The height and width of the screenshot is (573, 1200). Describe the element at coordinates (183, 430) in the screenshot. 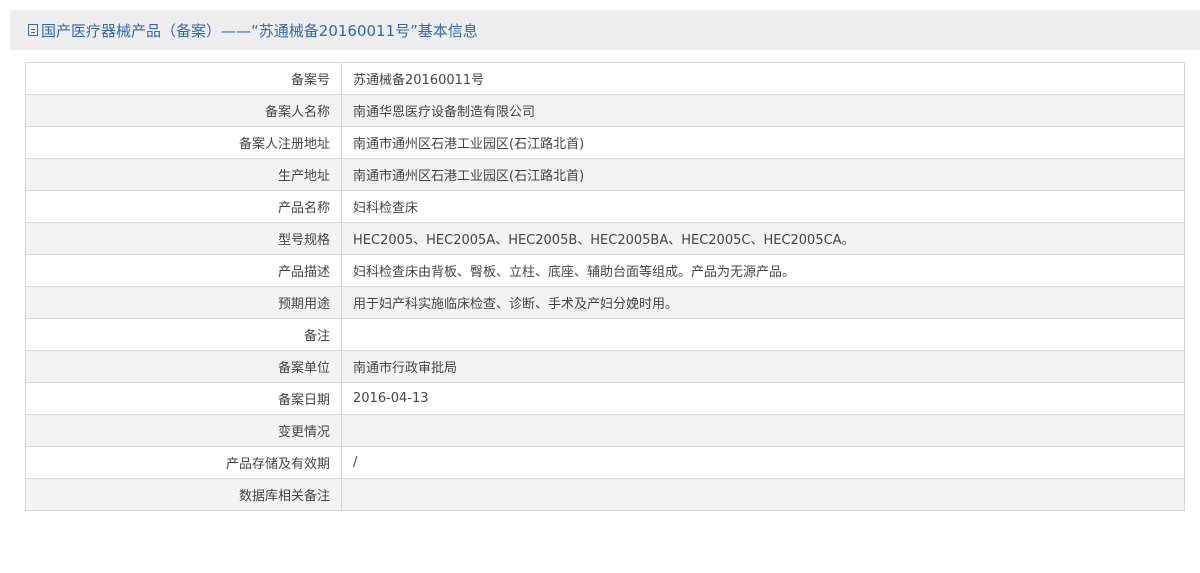

I see `row-label: 变更情况` at that location.